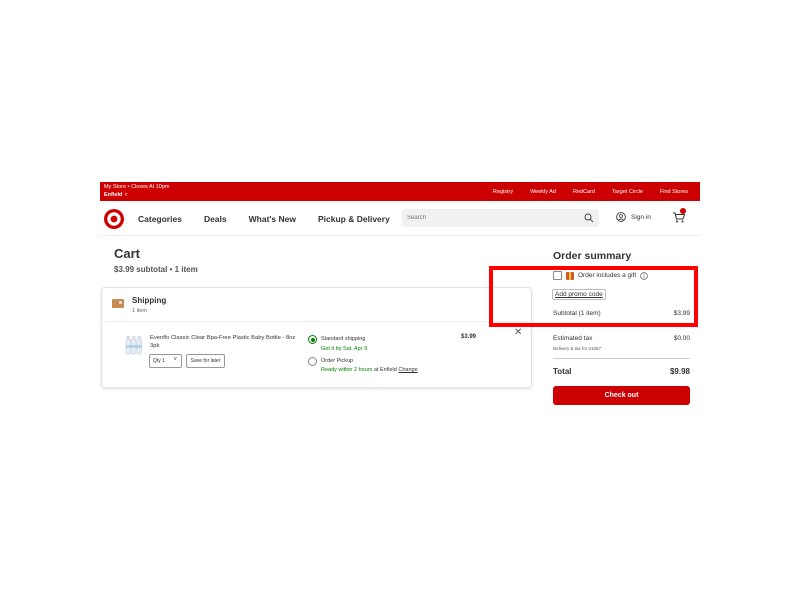  What do you see at coordinates (518, 332) in the screenshot?
I see `remove-item-close-icon: ✕` at bounding box center [518, 332].